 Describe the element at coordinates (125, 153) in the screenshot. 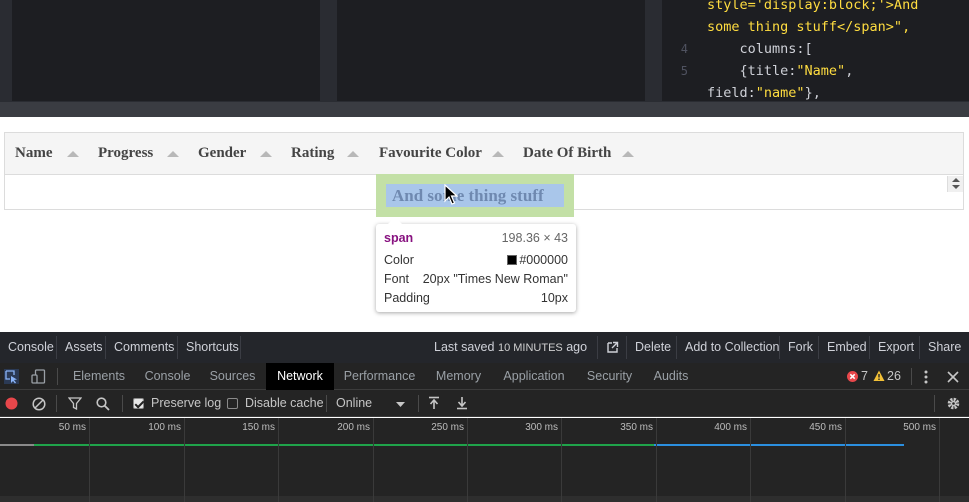

I see `column-header-progress: Progress` at that location.